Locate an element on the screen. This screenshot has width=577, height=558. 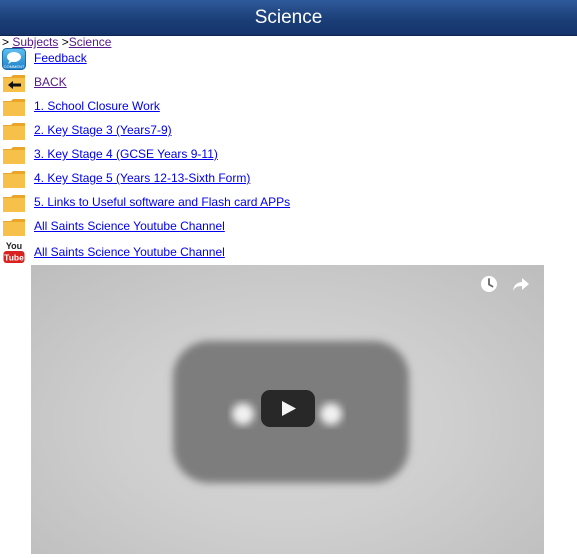
page-header: Science is located at coordinates (288, 18).